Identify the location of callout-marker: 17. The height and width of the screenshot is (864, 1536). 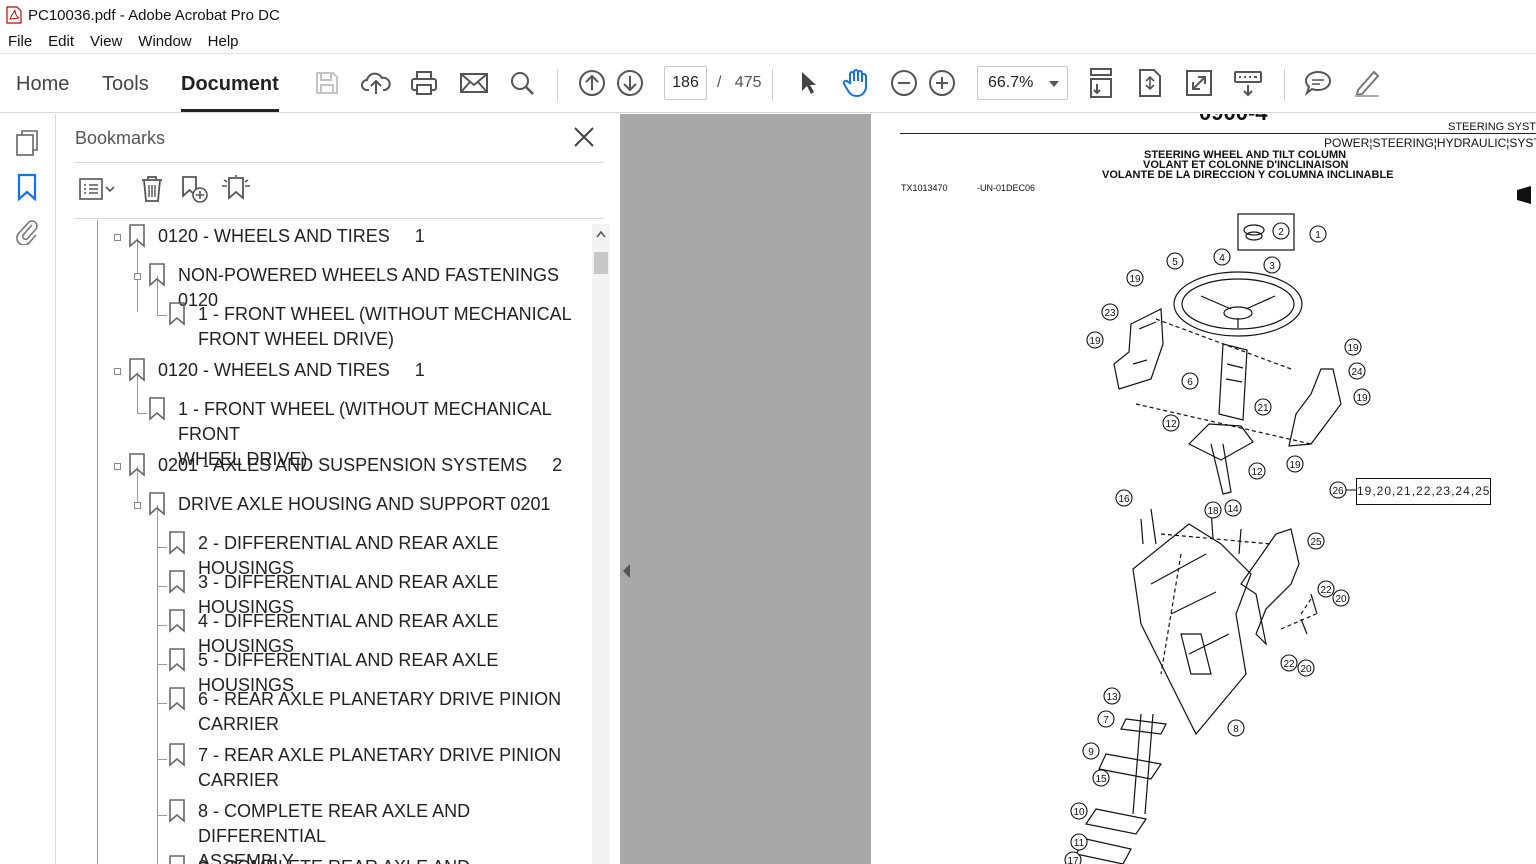
(1073, 857).